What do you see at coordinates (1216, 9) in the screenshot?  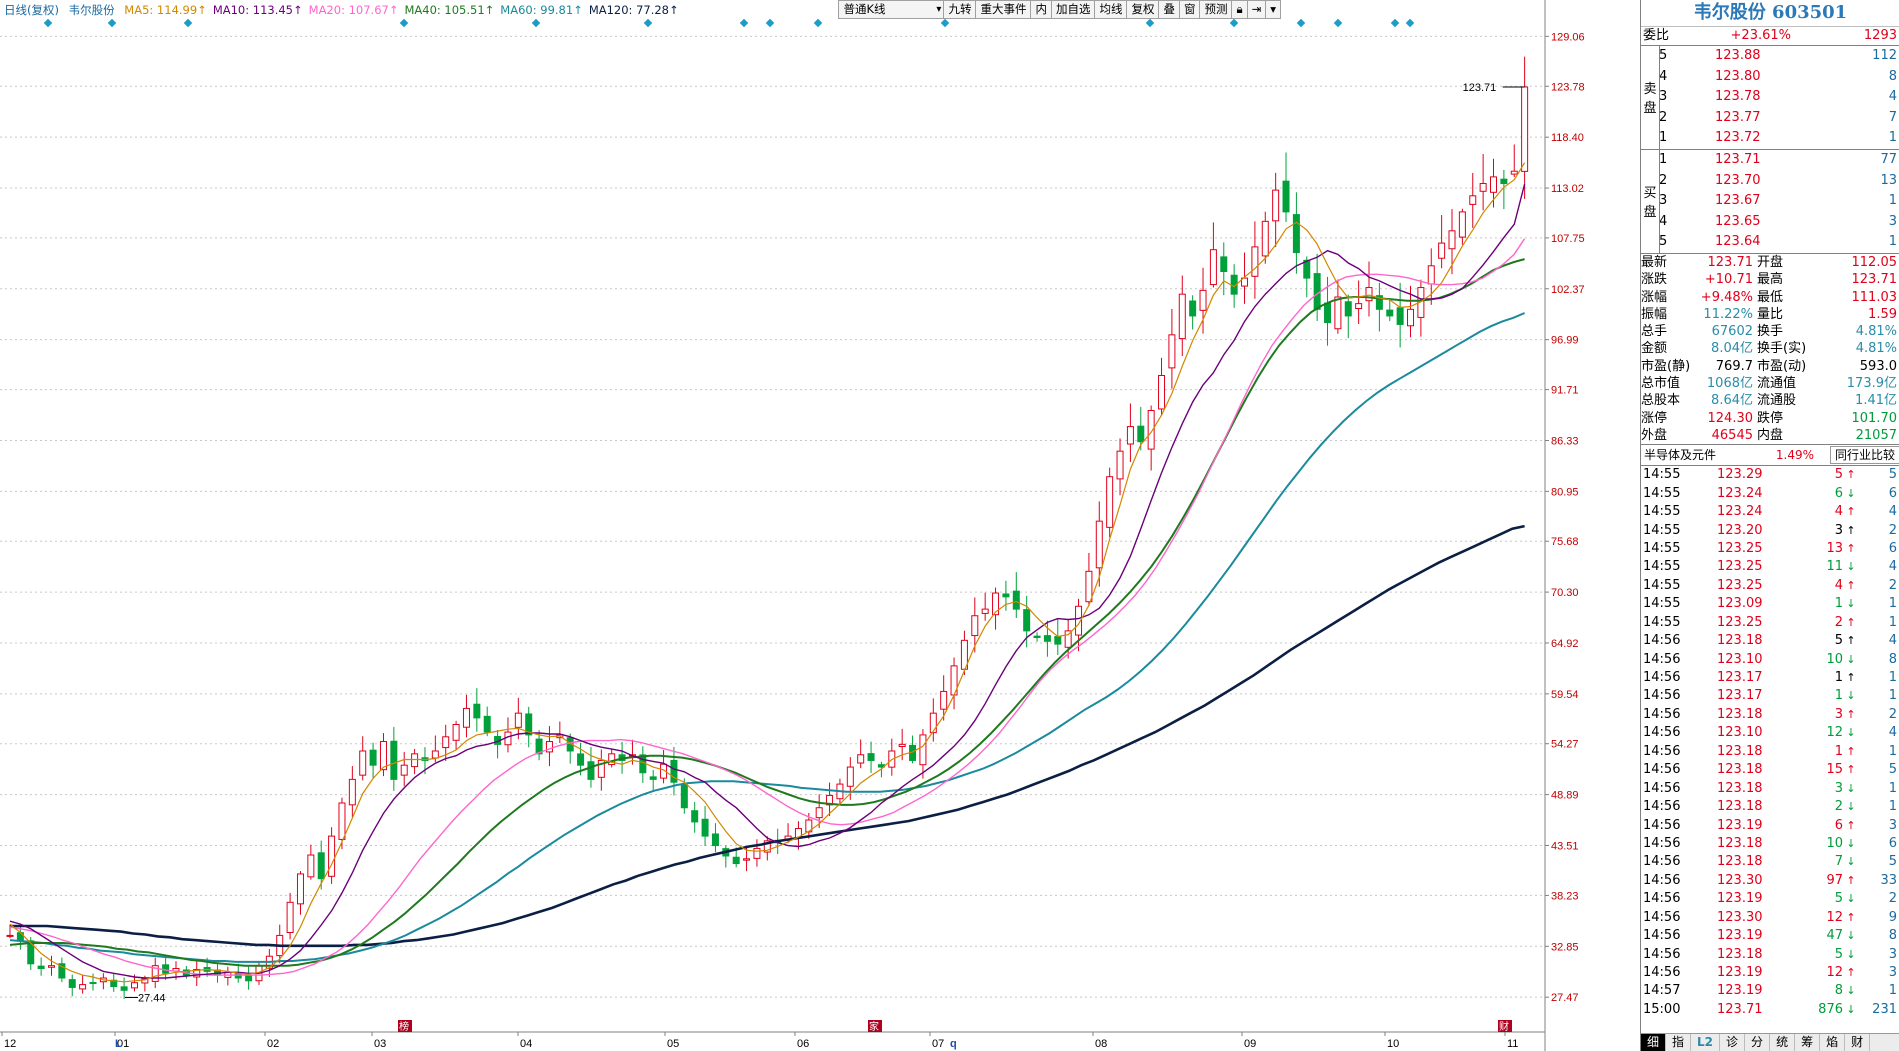 I see `toolbar-button: 预测` at bounding box center [1216, 9].